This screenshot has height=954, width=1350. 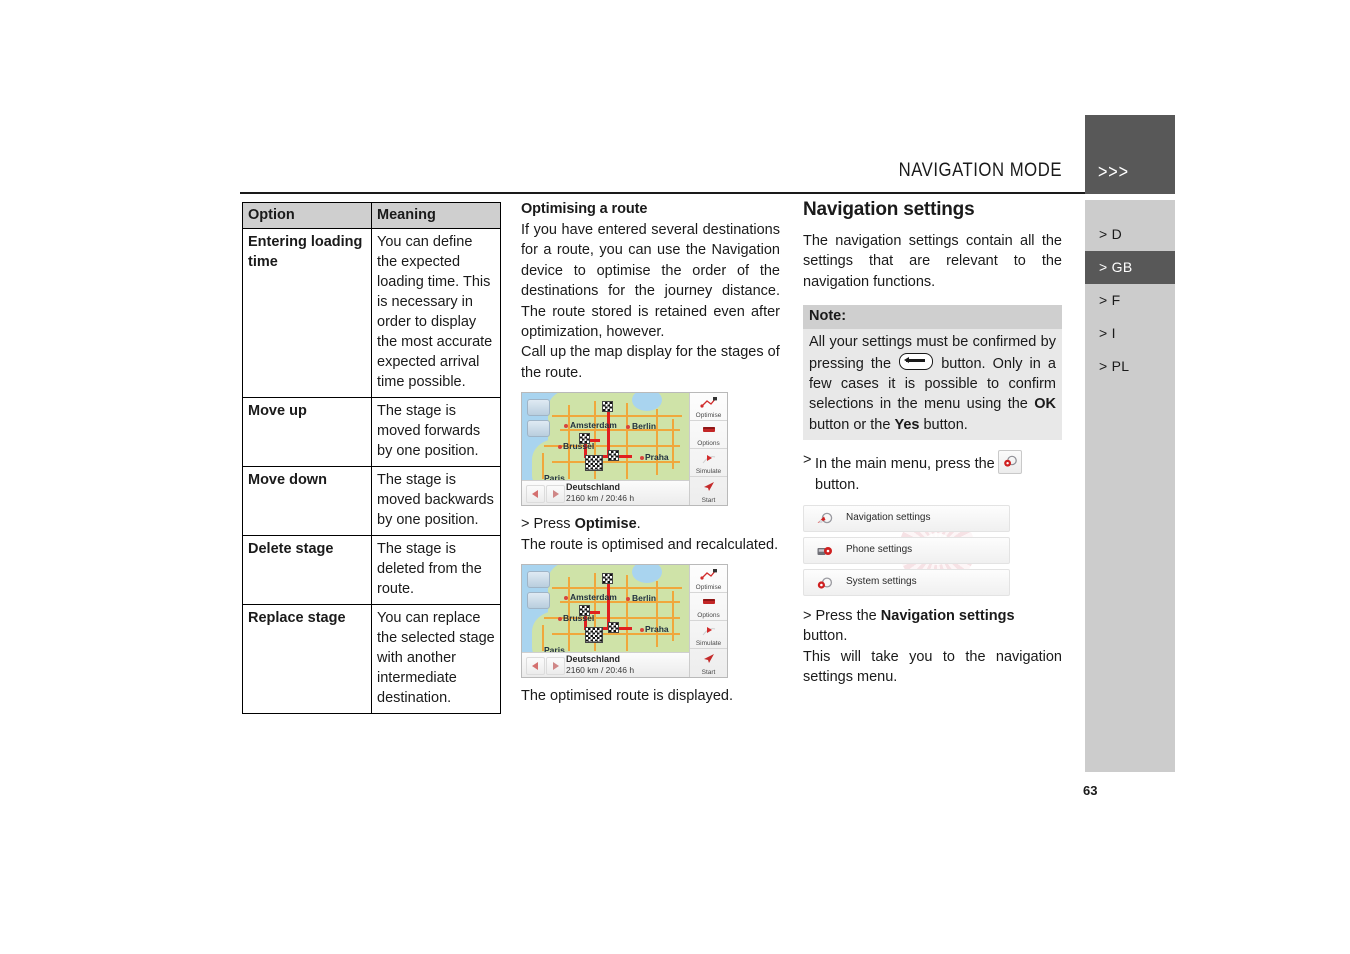 What do you see at coordinates (606, 438) in the screenshot?
I see `map-area: Amsterdam Berlin Brussel Praha Paris` at bounding box center [606, 438].